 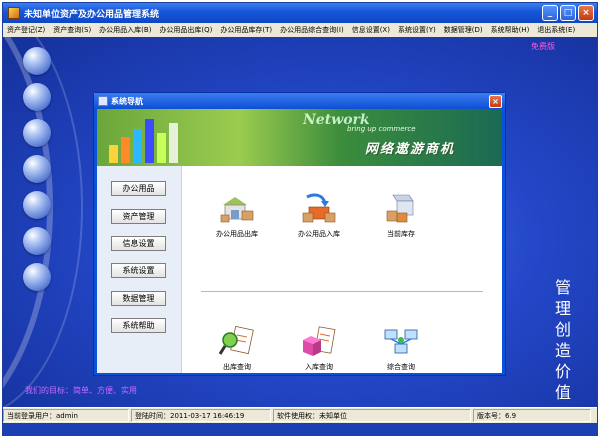 I want to click on motto-text: 我们的目标：简单、方便、实用, so click(x=81, y=390).